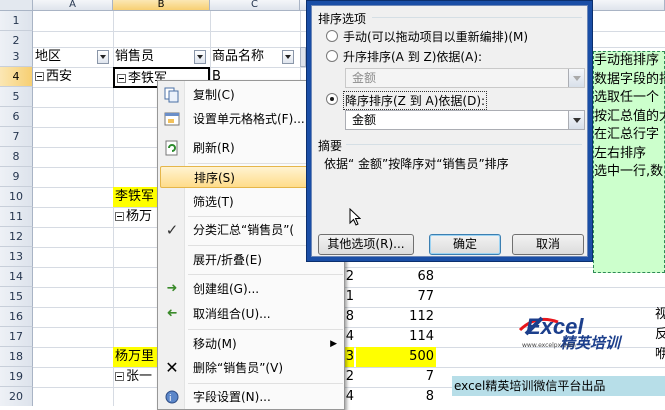 Image resolution: width=665 pixels, height=410 pixels. Describe the element at coordinates (16, 357) in the screenshot. I see `row-header: 18` at that location.